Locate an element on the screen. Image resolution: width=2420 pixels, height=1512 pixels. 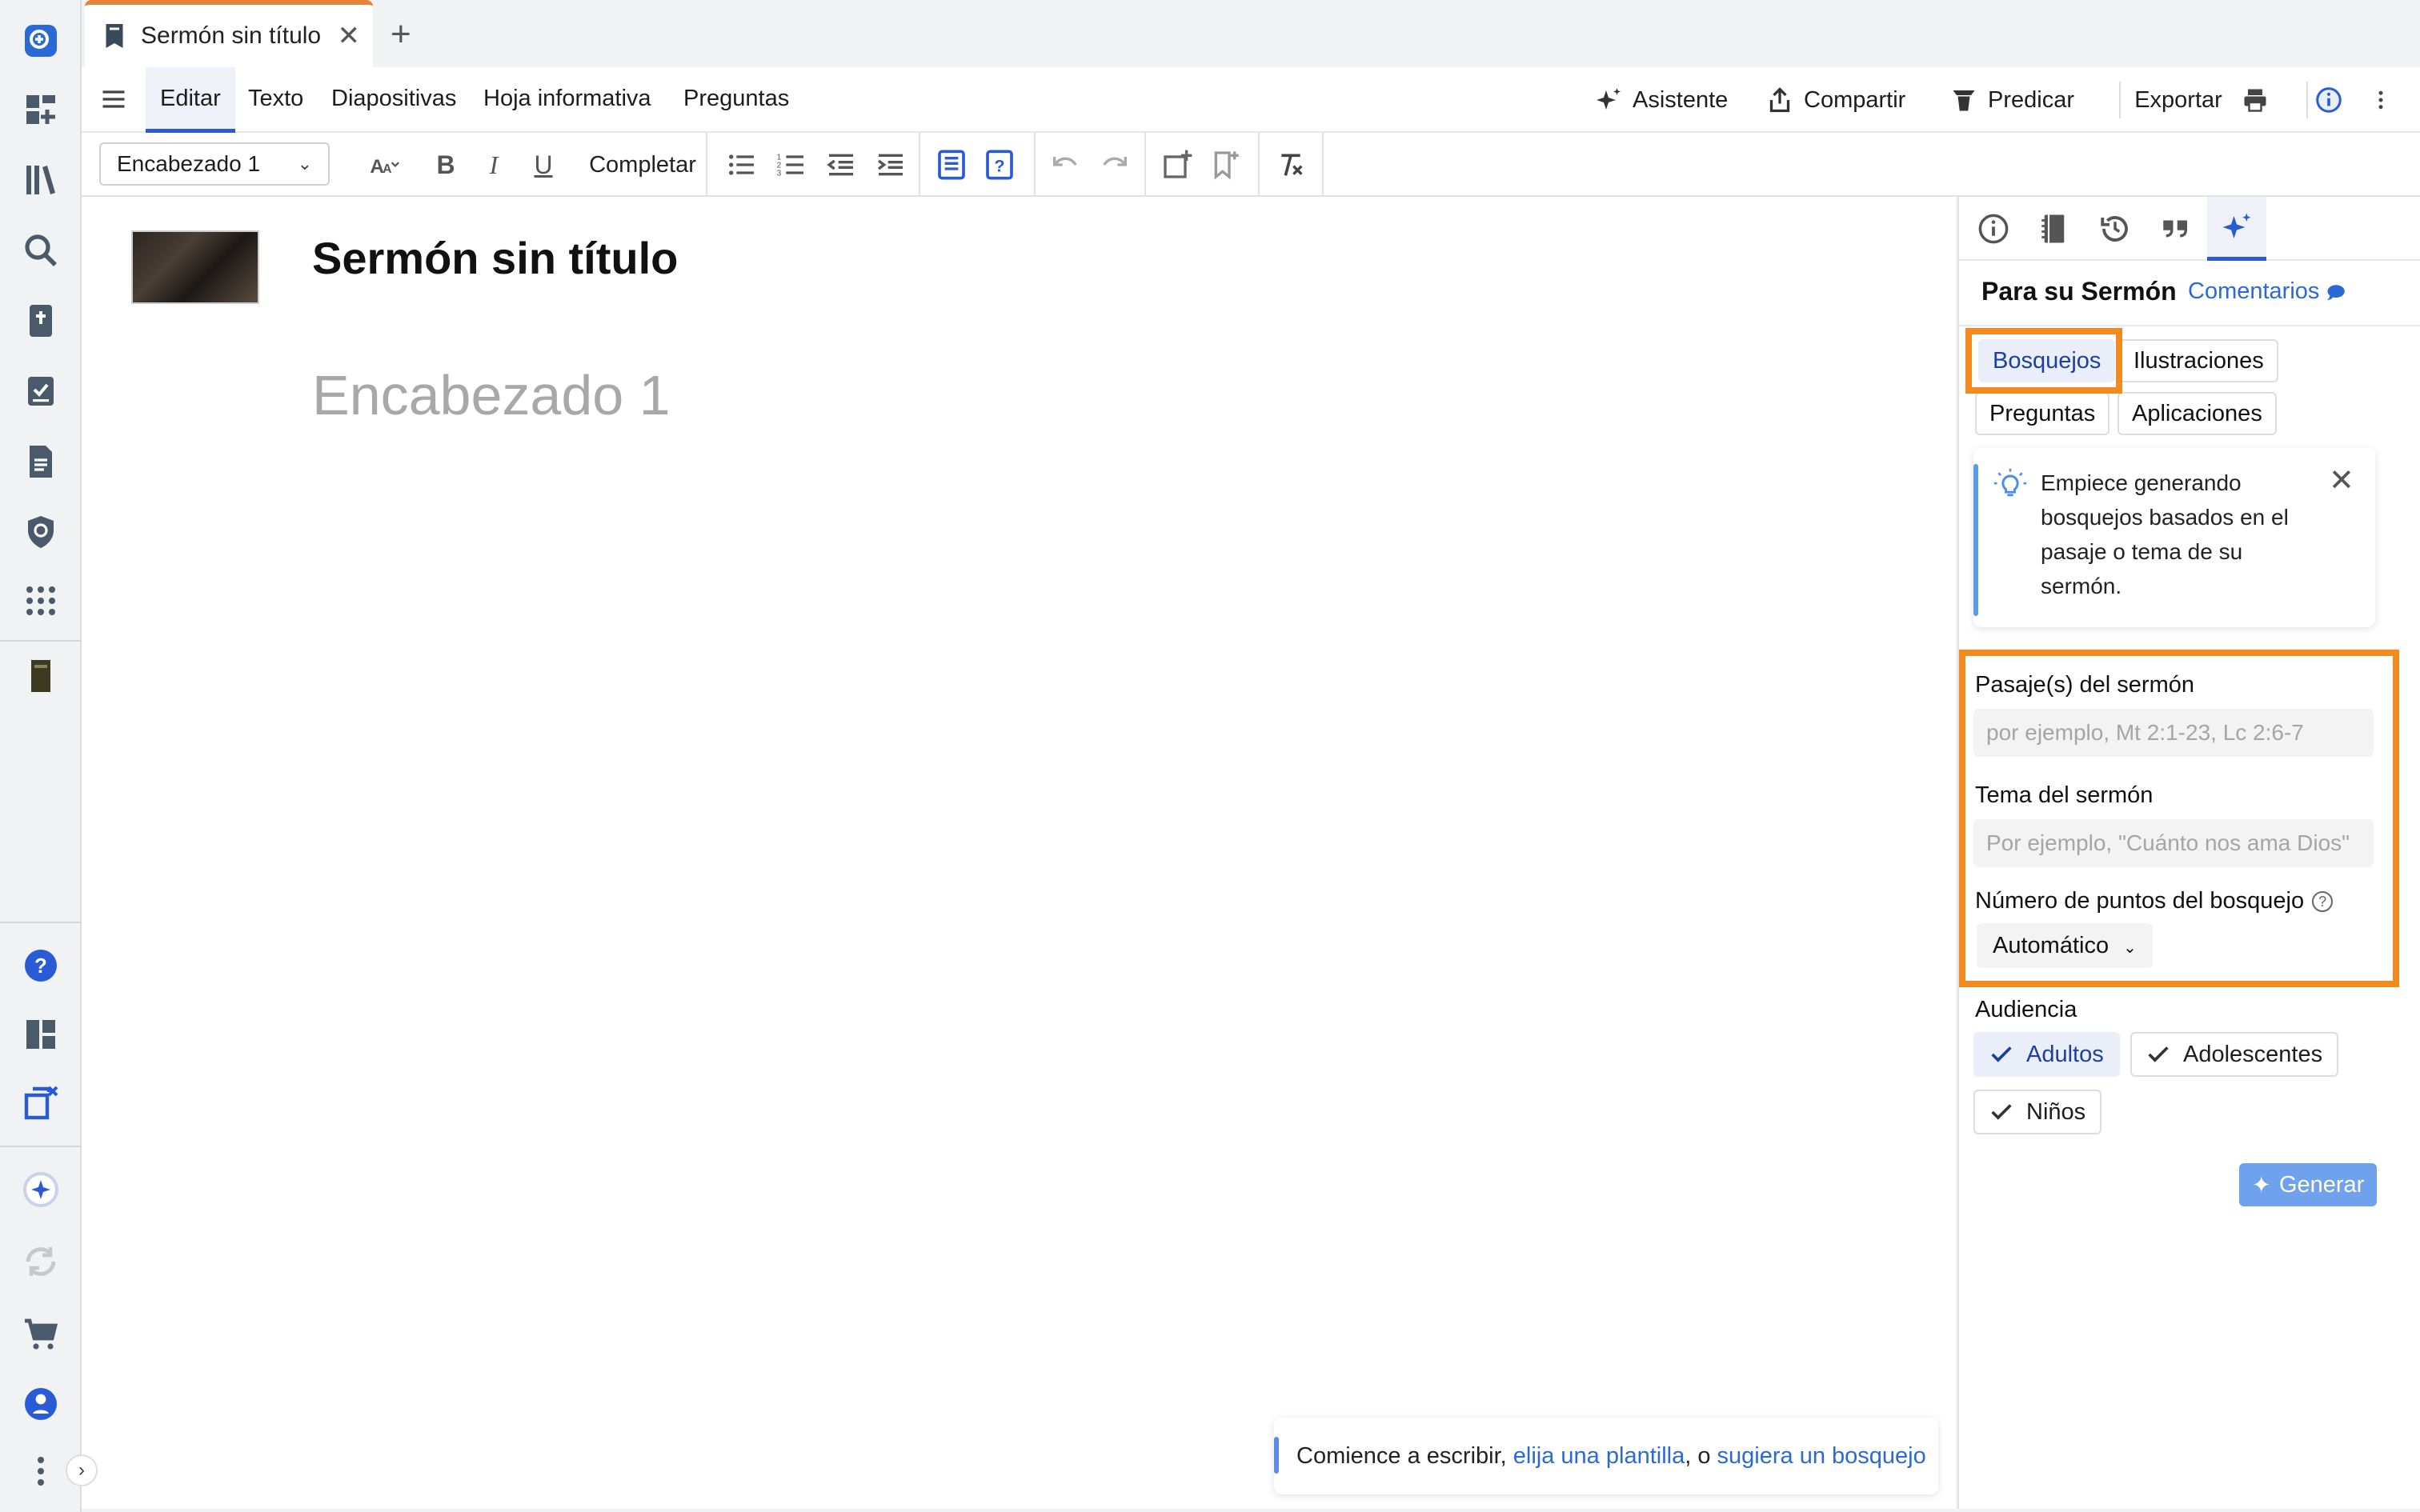
assistant-label: Asistente is located at coordinates (1681, 99).